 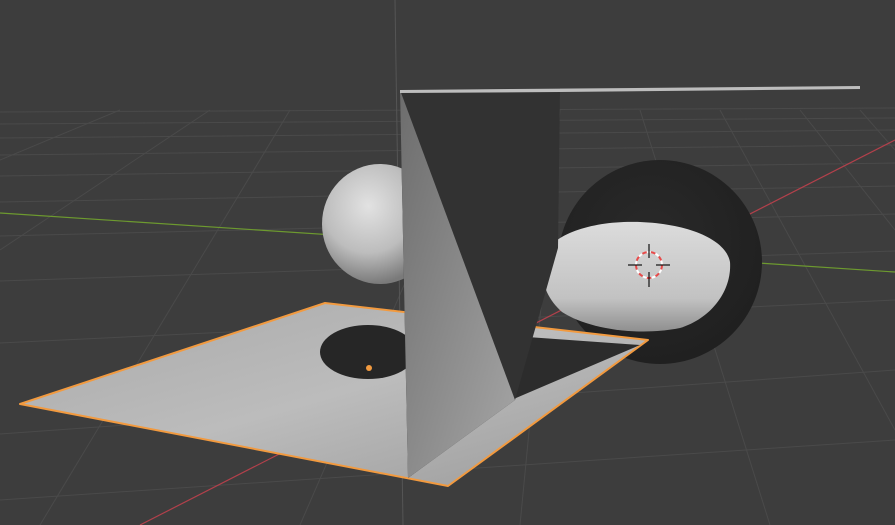 What do you see at coordinates (368, 352) in the screenshot?
I see `plane-shadow` at bounding box center [368, 352].